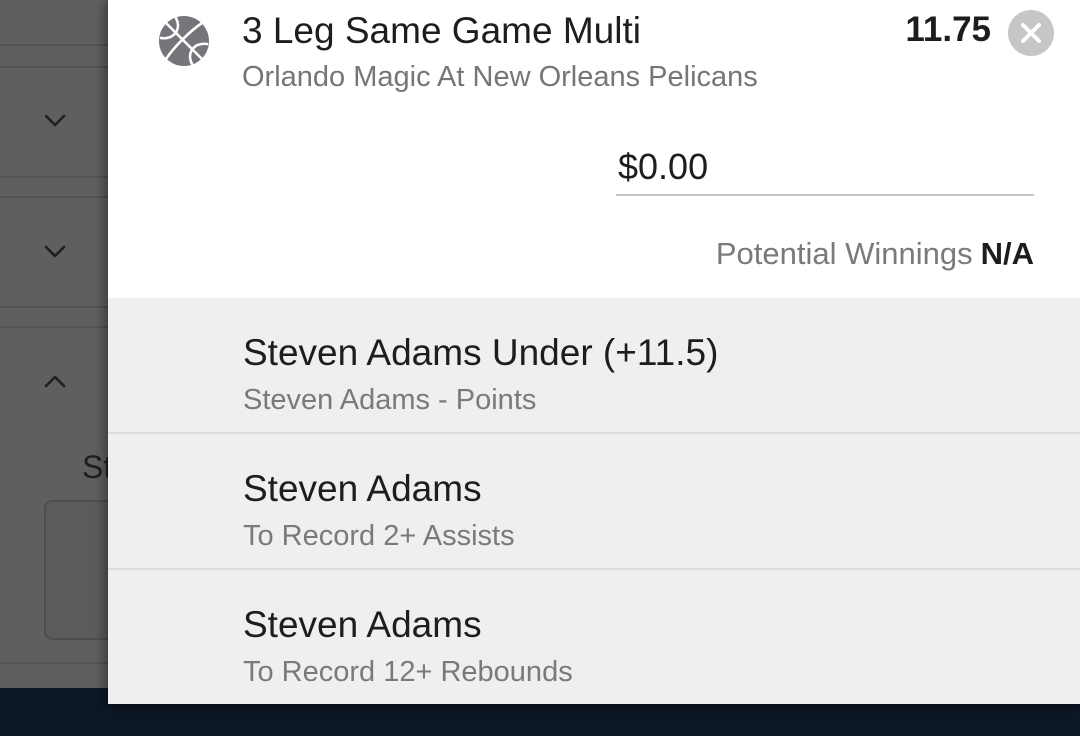  I want to click on stake-input: $0.00, so click(825, 168).